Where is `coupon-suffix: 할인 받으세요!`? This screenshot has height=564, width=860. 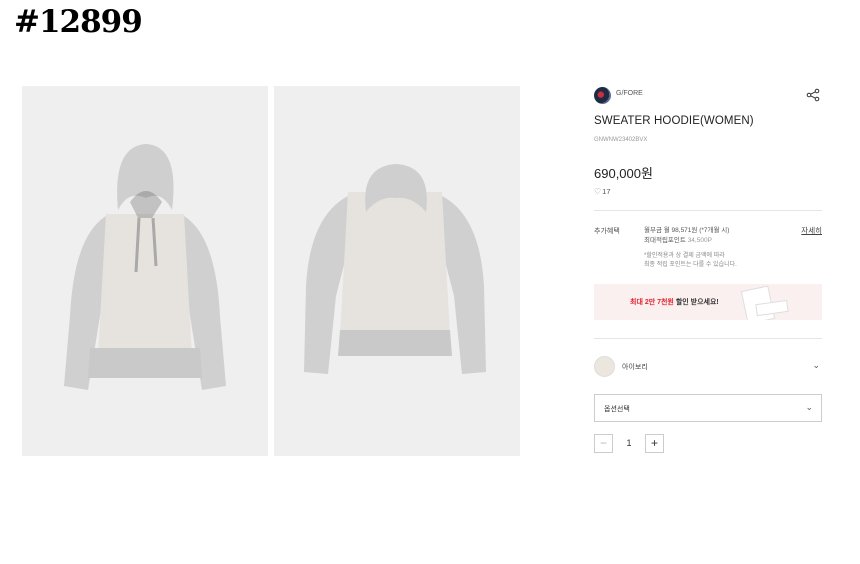
coupon-suffix: 할인 받으세요! is located at coordinates (696, 302).